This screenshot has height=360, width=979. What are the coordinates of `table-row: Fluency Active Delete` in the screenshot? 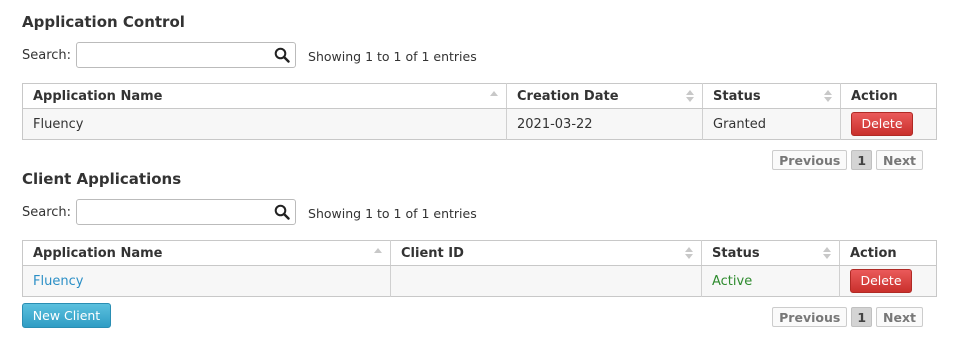 It's located at (479, 281).